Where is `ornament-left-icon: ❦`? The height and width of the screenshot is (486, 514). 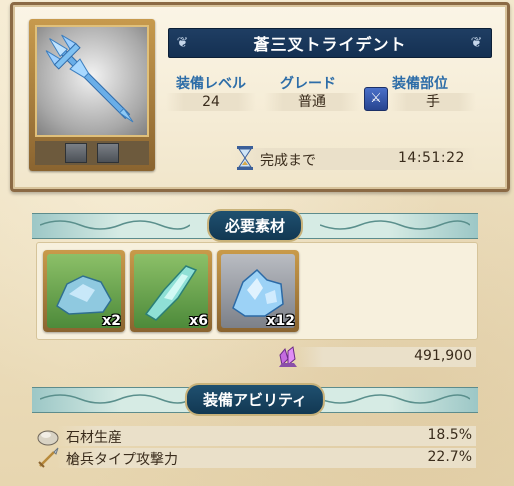
ornament-left-icon: ❦ is located at coordinates (183, 43).